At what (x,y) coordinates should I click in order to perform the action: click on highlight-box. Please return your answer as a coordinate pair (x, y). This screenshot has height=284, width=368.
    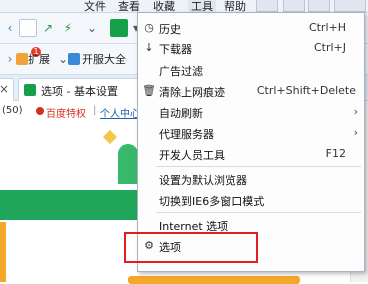
    Looking at the image, I should click on (191, 247).